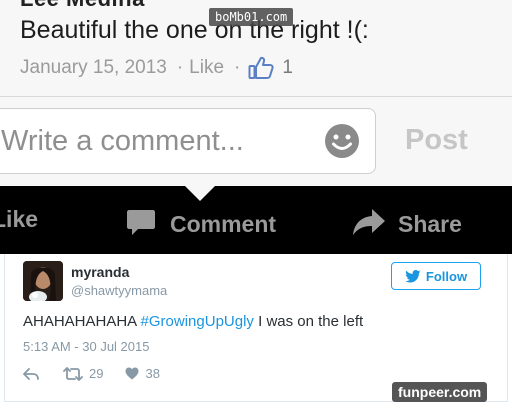 Image resolution: width=512 pixels, height=402 pixels. Describe the element at coordinates (342, 141) in the screenshot. I see `smiley-icon` at that location.